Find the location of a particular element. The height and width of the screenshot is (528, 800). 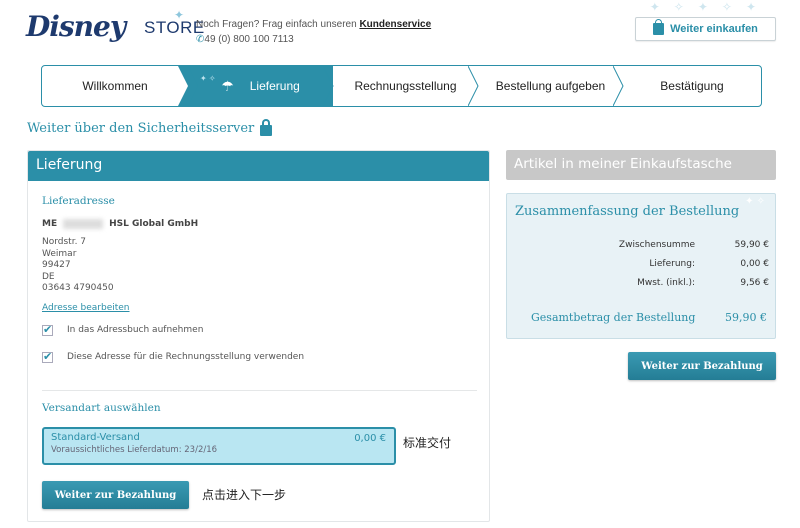

summary-value: 59,90 € is located at coordinates (751, 245).